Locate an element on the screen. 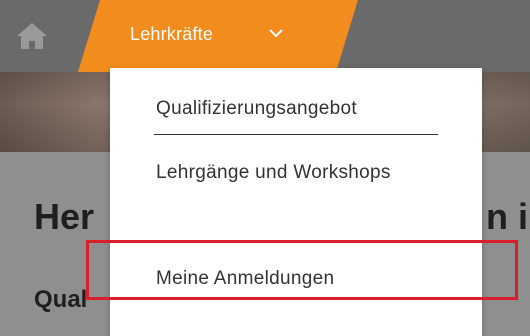 This screenshot has width=530, height=336. menu-item-lehrgaenge-workshops: Lehrgänge und Workshops is located at coordinates (286, 173).